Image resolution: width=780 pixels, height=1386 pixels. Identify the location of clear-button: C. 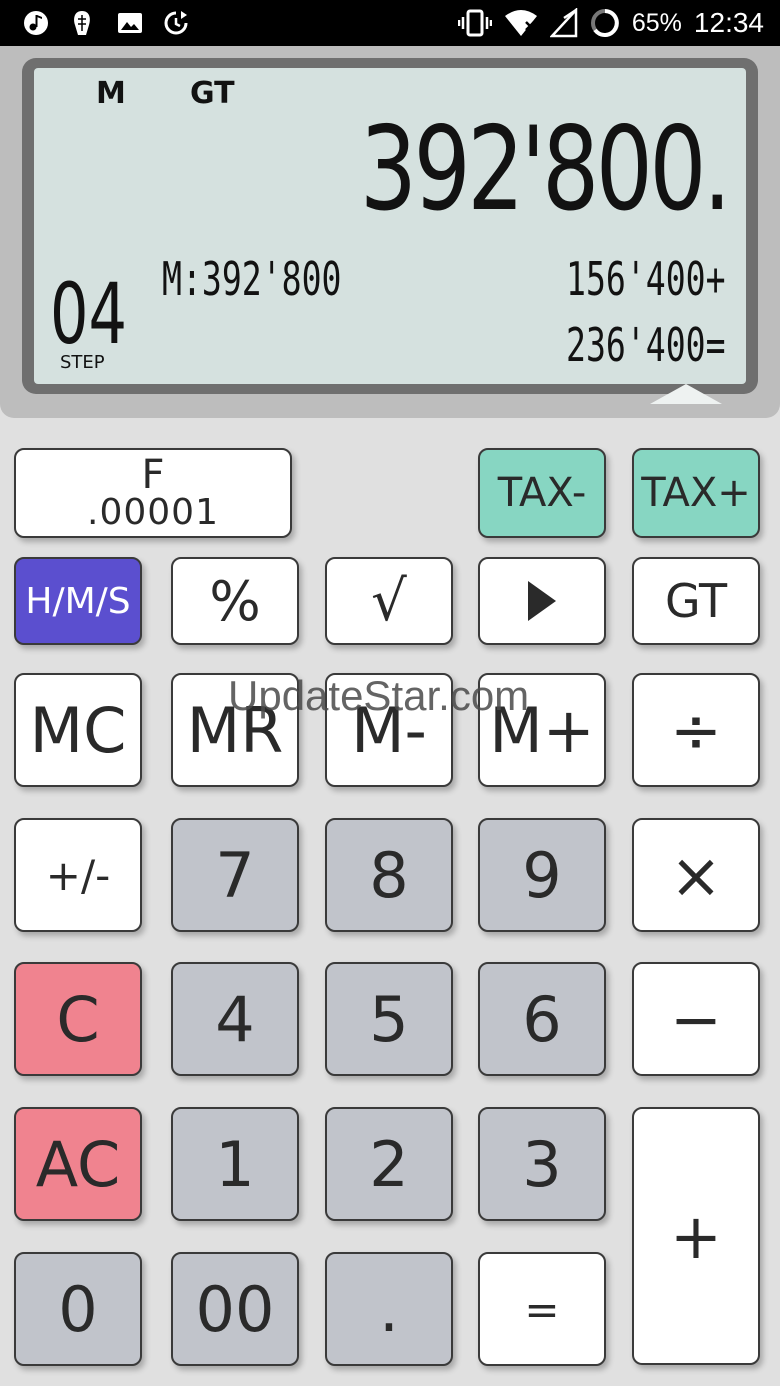
(78, 1019).